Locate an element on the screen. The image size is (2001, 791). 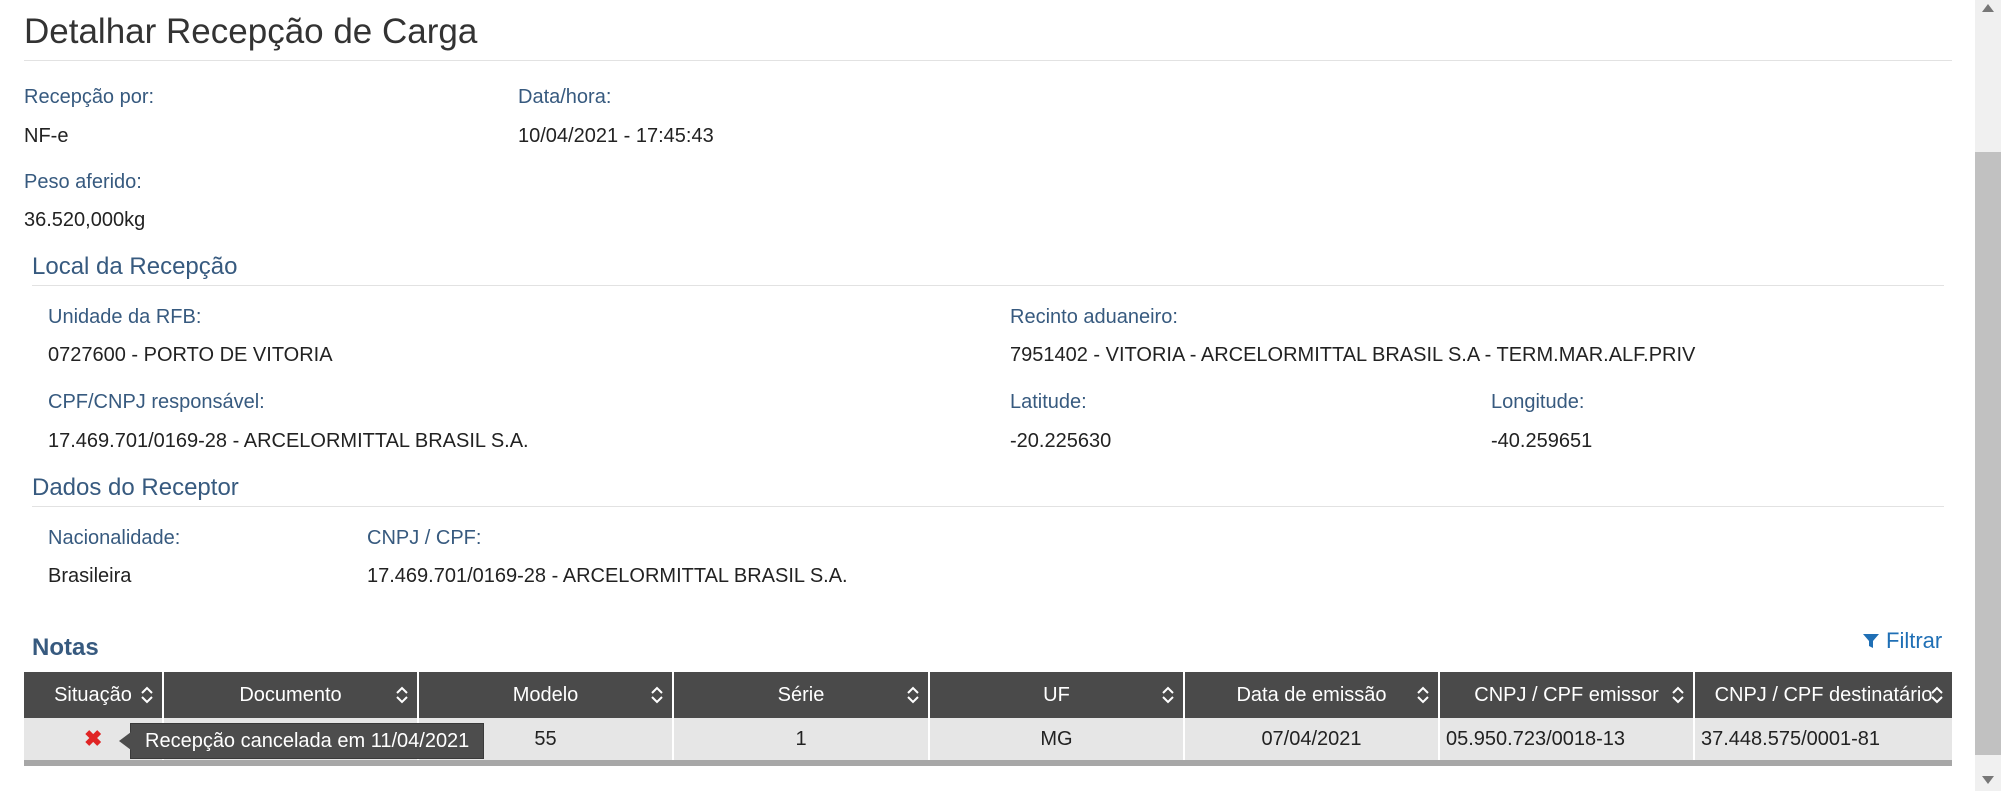
column-header-modelo: Modelo is located at coordinates (546, 695).